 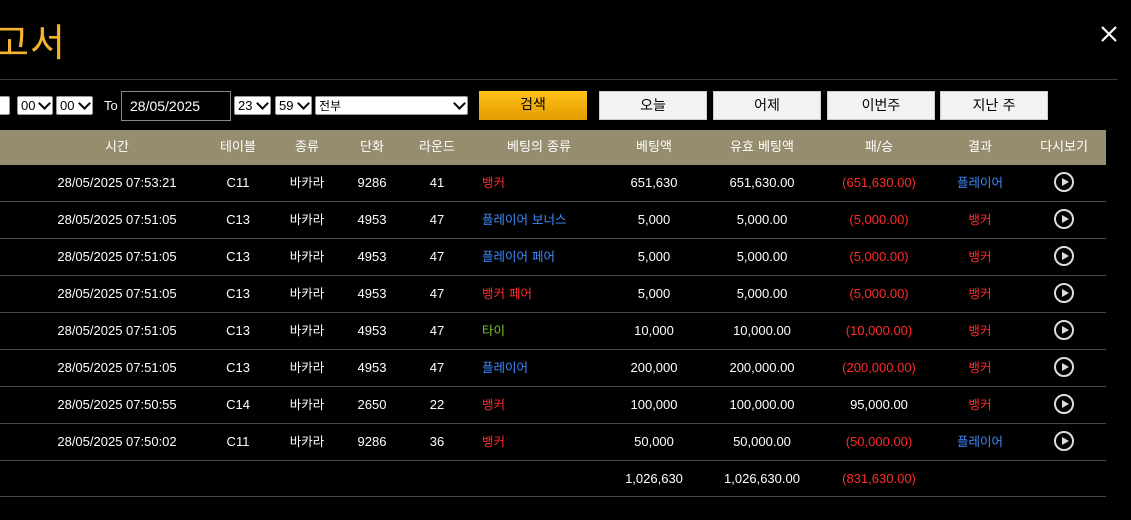 I want to click on from-date-select-edge, so click(x=5, y=105).